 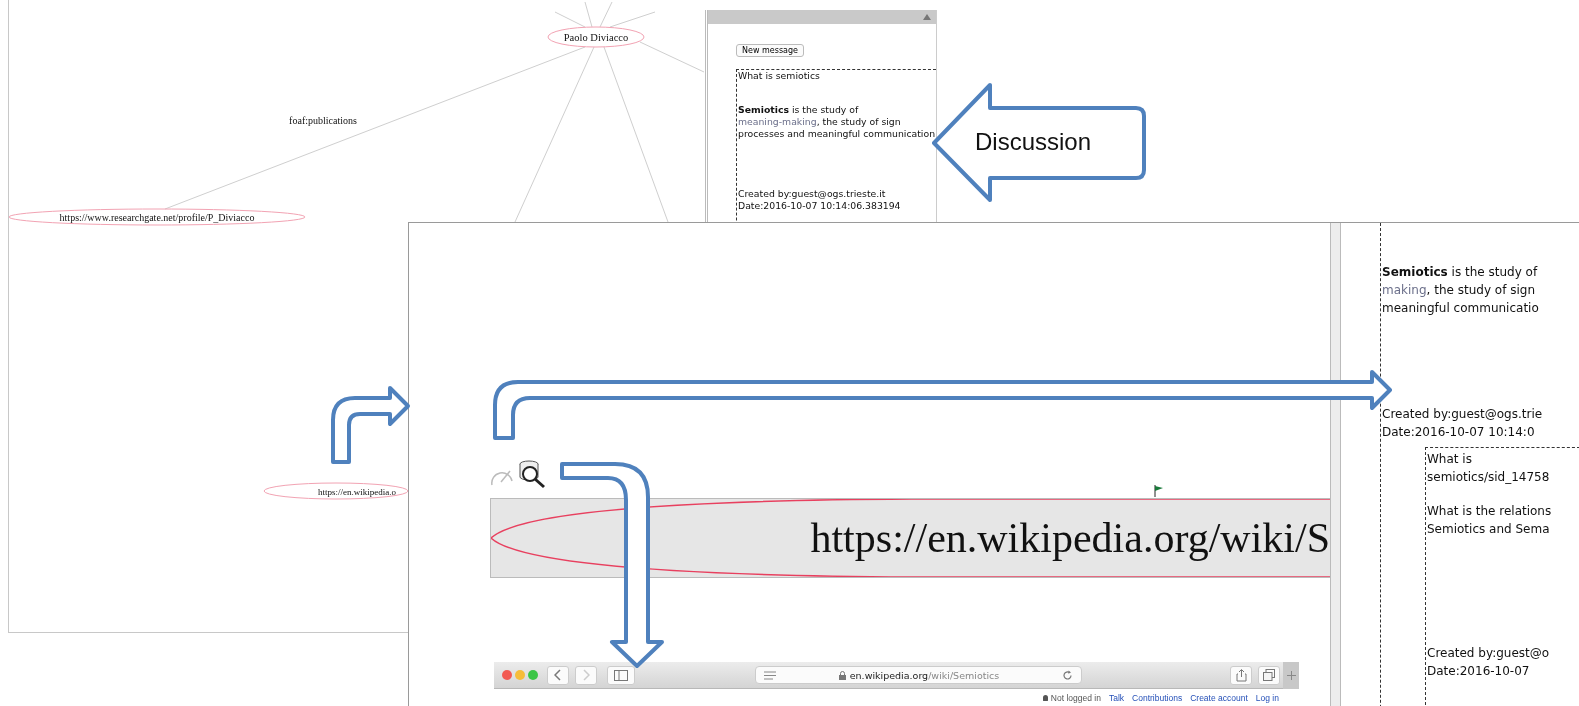 What do you see at coordinates (1488, 529) in the screenshot?
I see `reply-text-line: Semiotics and Sema` at bounding box center [1488, 529].